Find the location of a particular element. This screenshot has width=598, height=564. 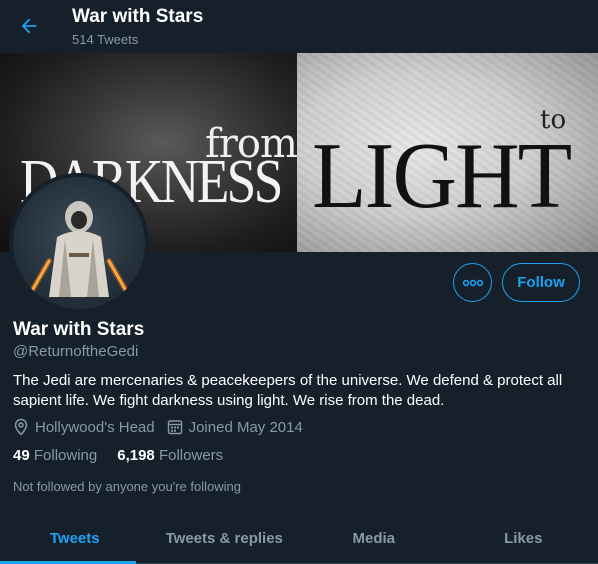

more-icon is located at coordinates (472, 282).